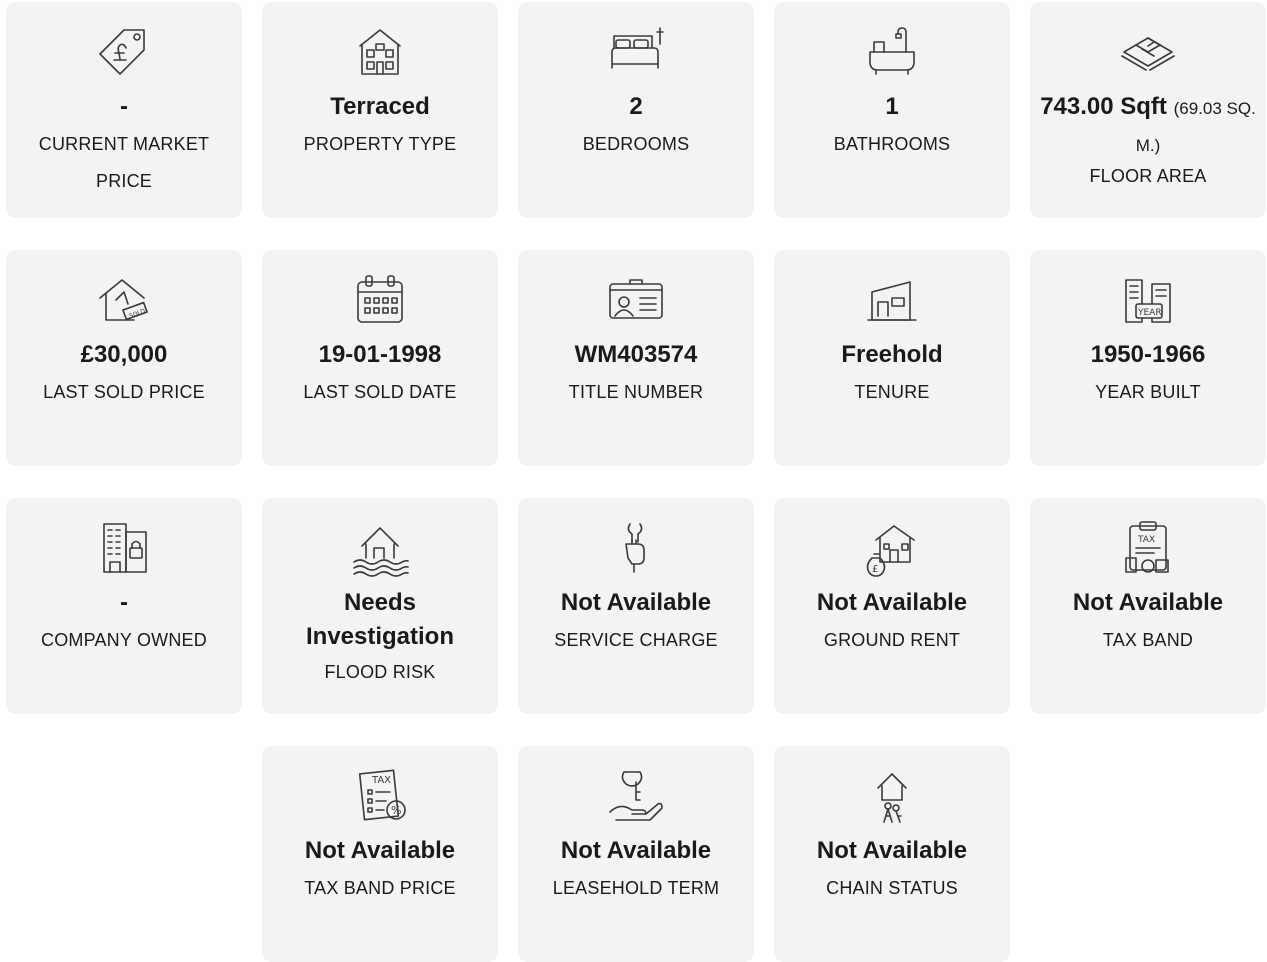 The image size is (1267, 962). I want to click on svg-text: YEAR, so click(1149, 313).